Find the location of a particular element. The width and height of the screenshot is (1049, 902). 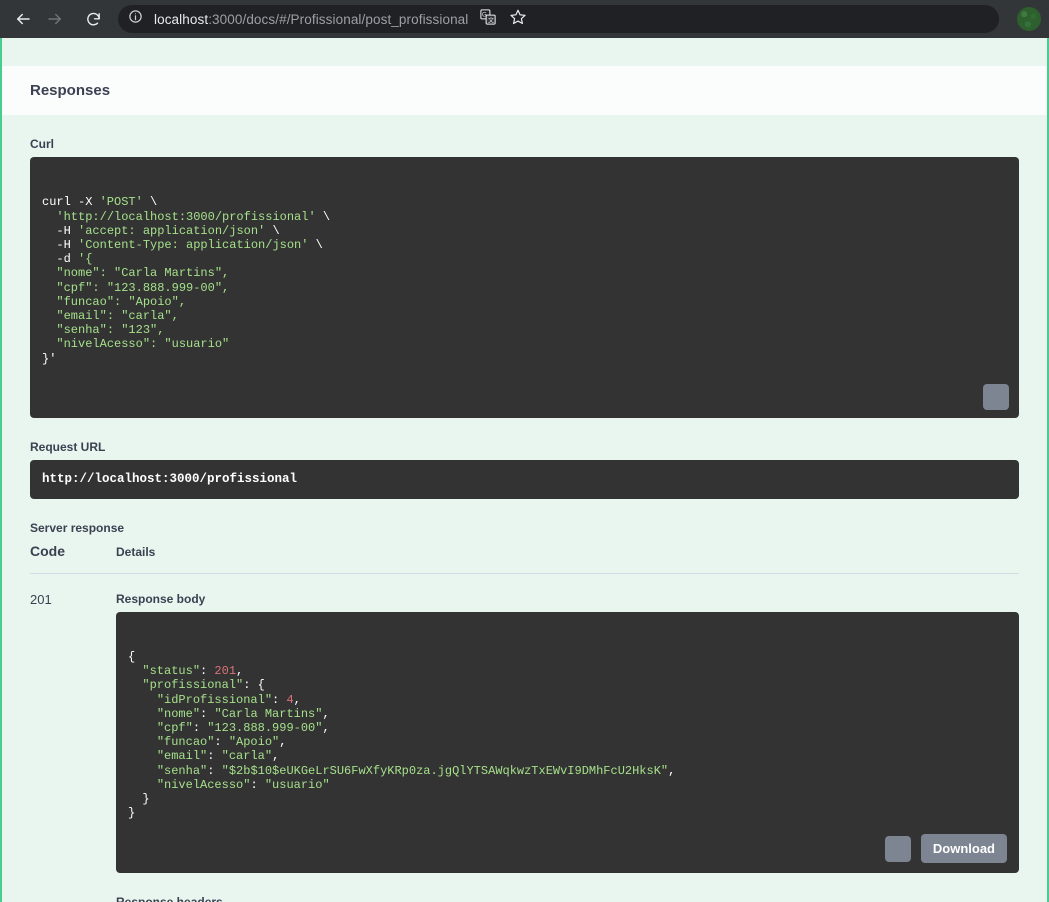

forward-arrow-icon is located at coordinates (55, 19).